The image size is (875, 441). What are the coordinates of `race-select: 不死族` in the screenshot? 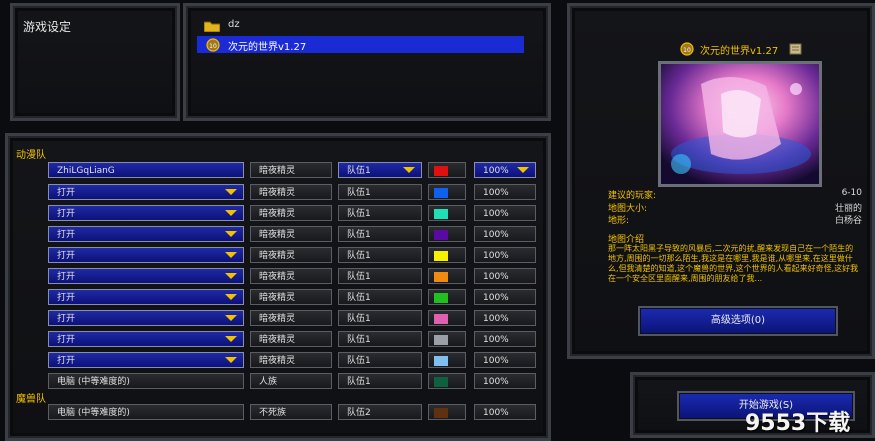 It's located at (291, 412).